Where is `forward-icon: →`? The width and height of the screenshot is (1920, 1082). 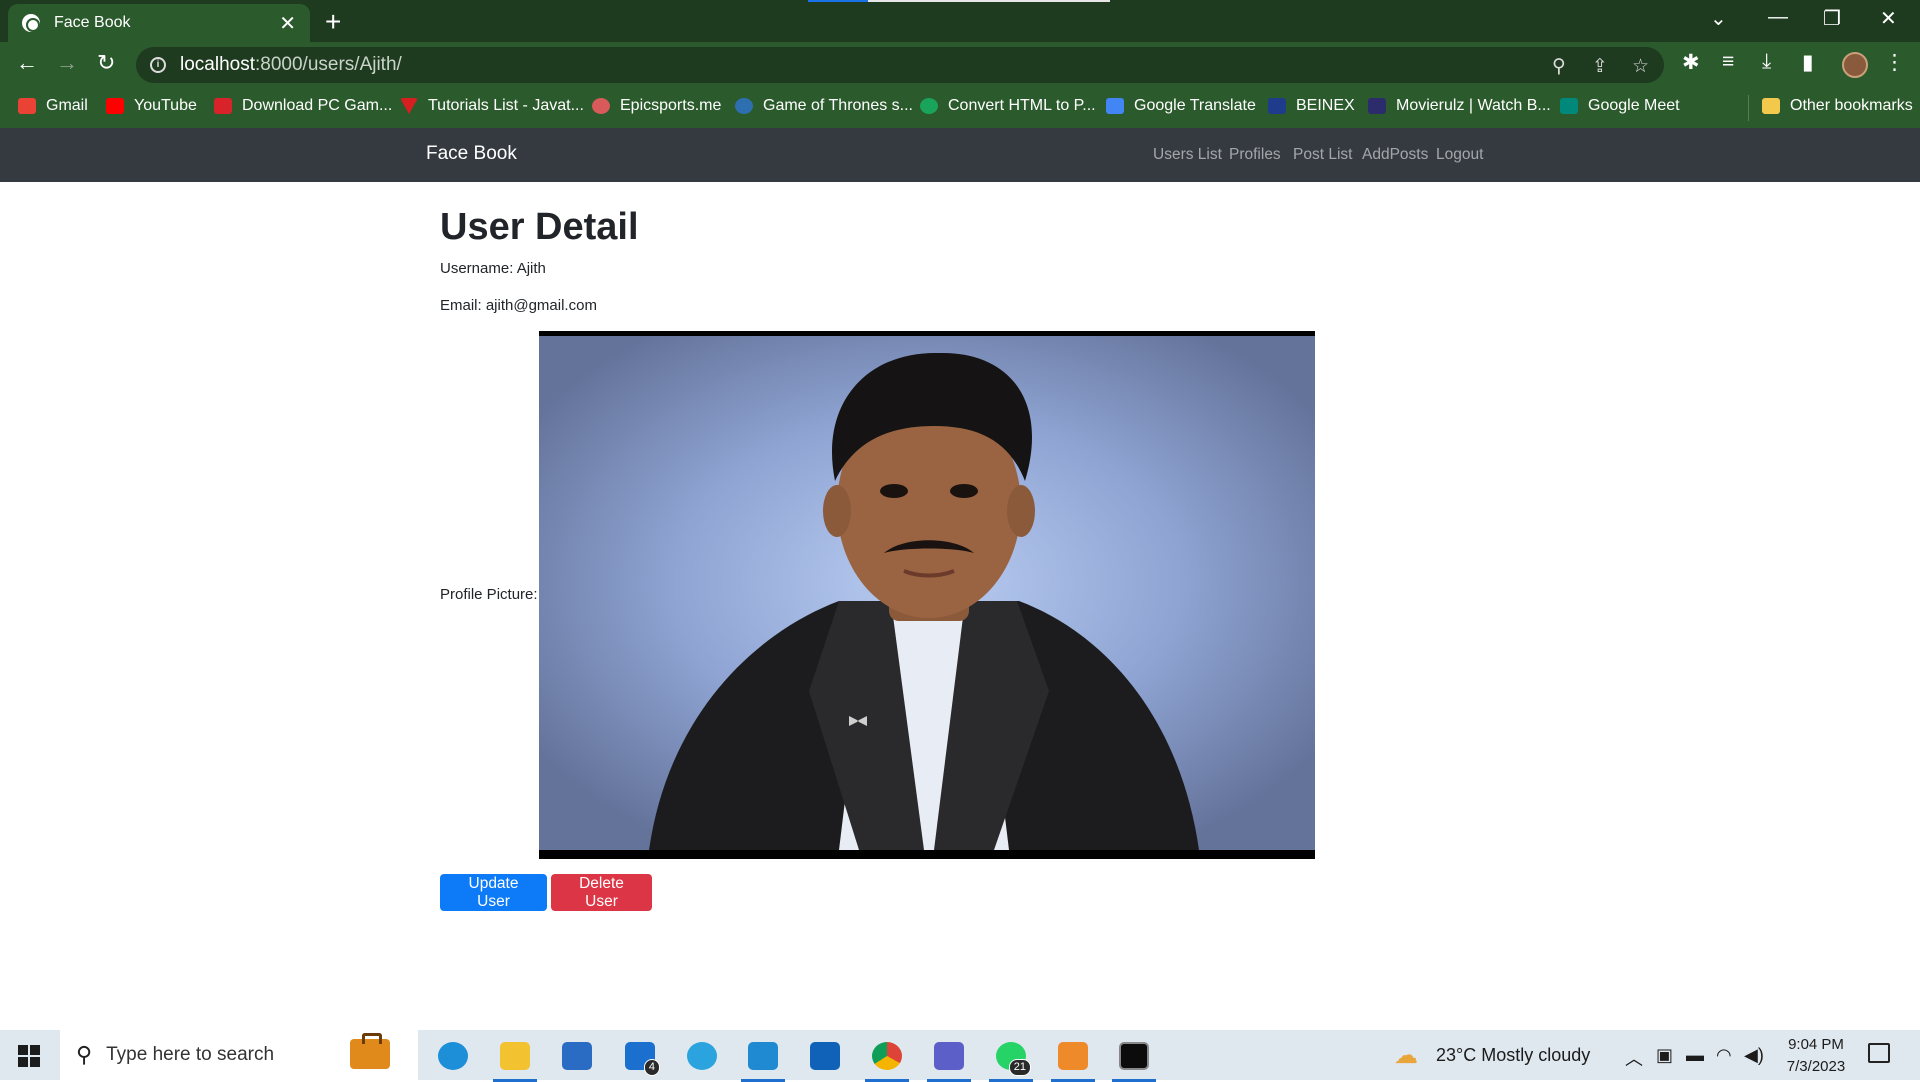 forward-icon: → is located at coordinates (67, 63).